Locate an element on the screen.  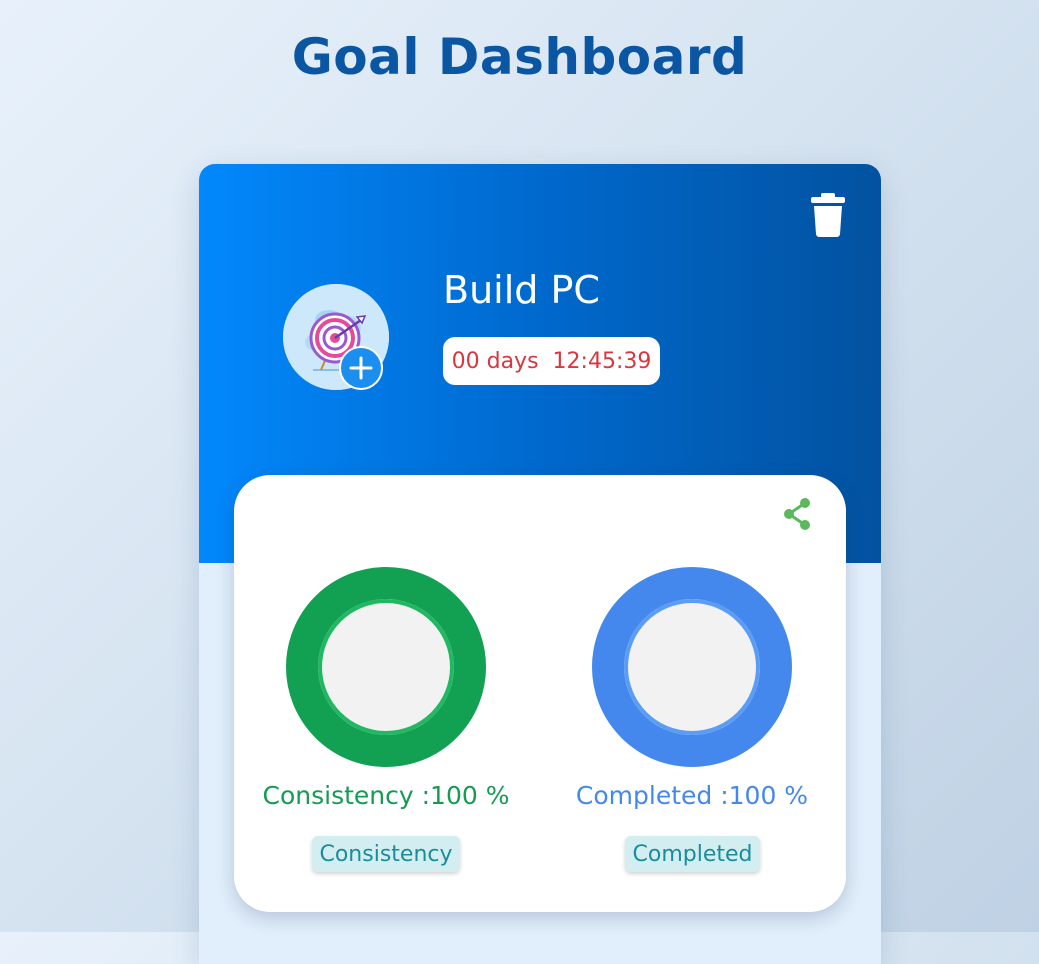
delete-goal-button is located at coordinates (828, 215).